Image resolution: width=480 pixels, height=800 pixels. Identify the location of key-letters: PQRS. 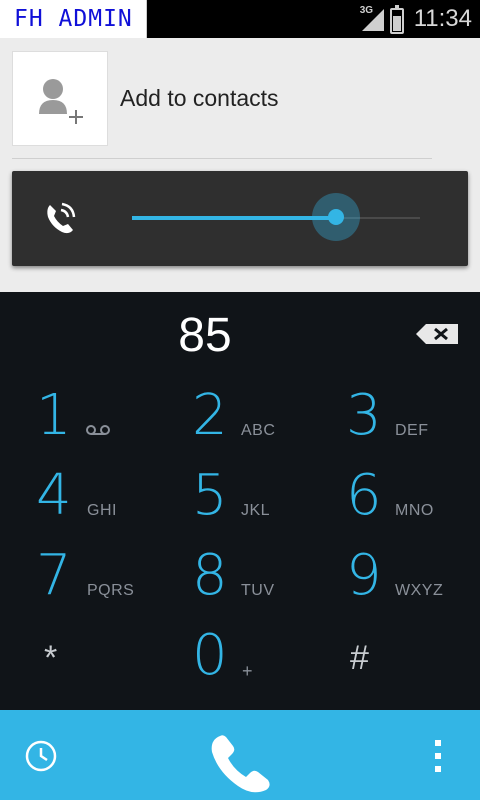
(111, 590).